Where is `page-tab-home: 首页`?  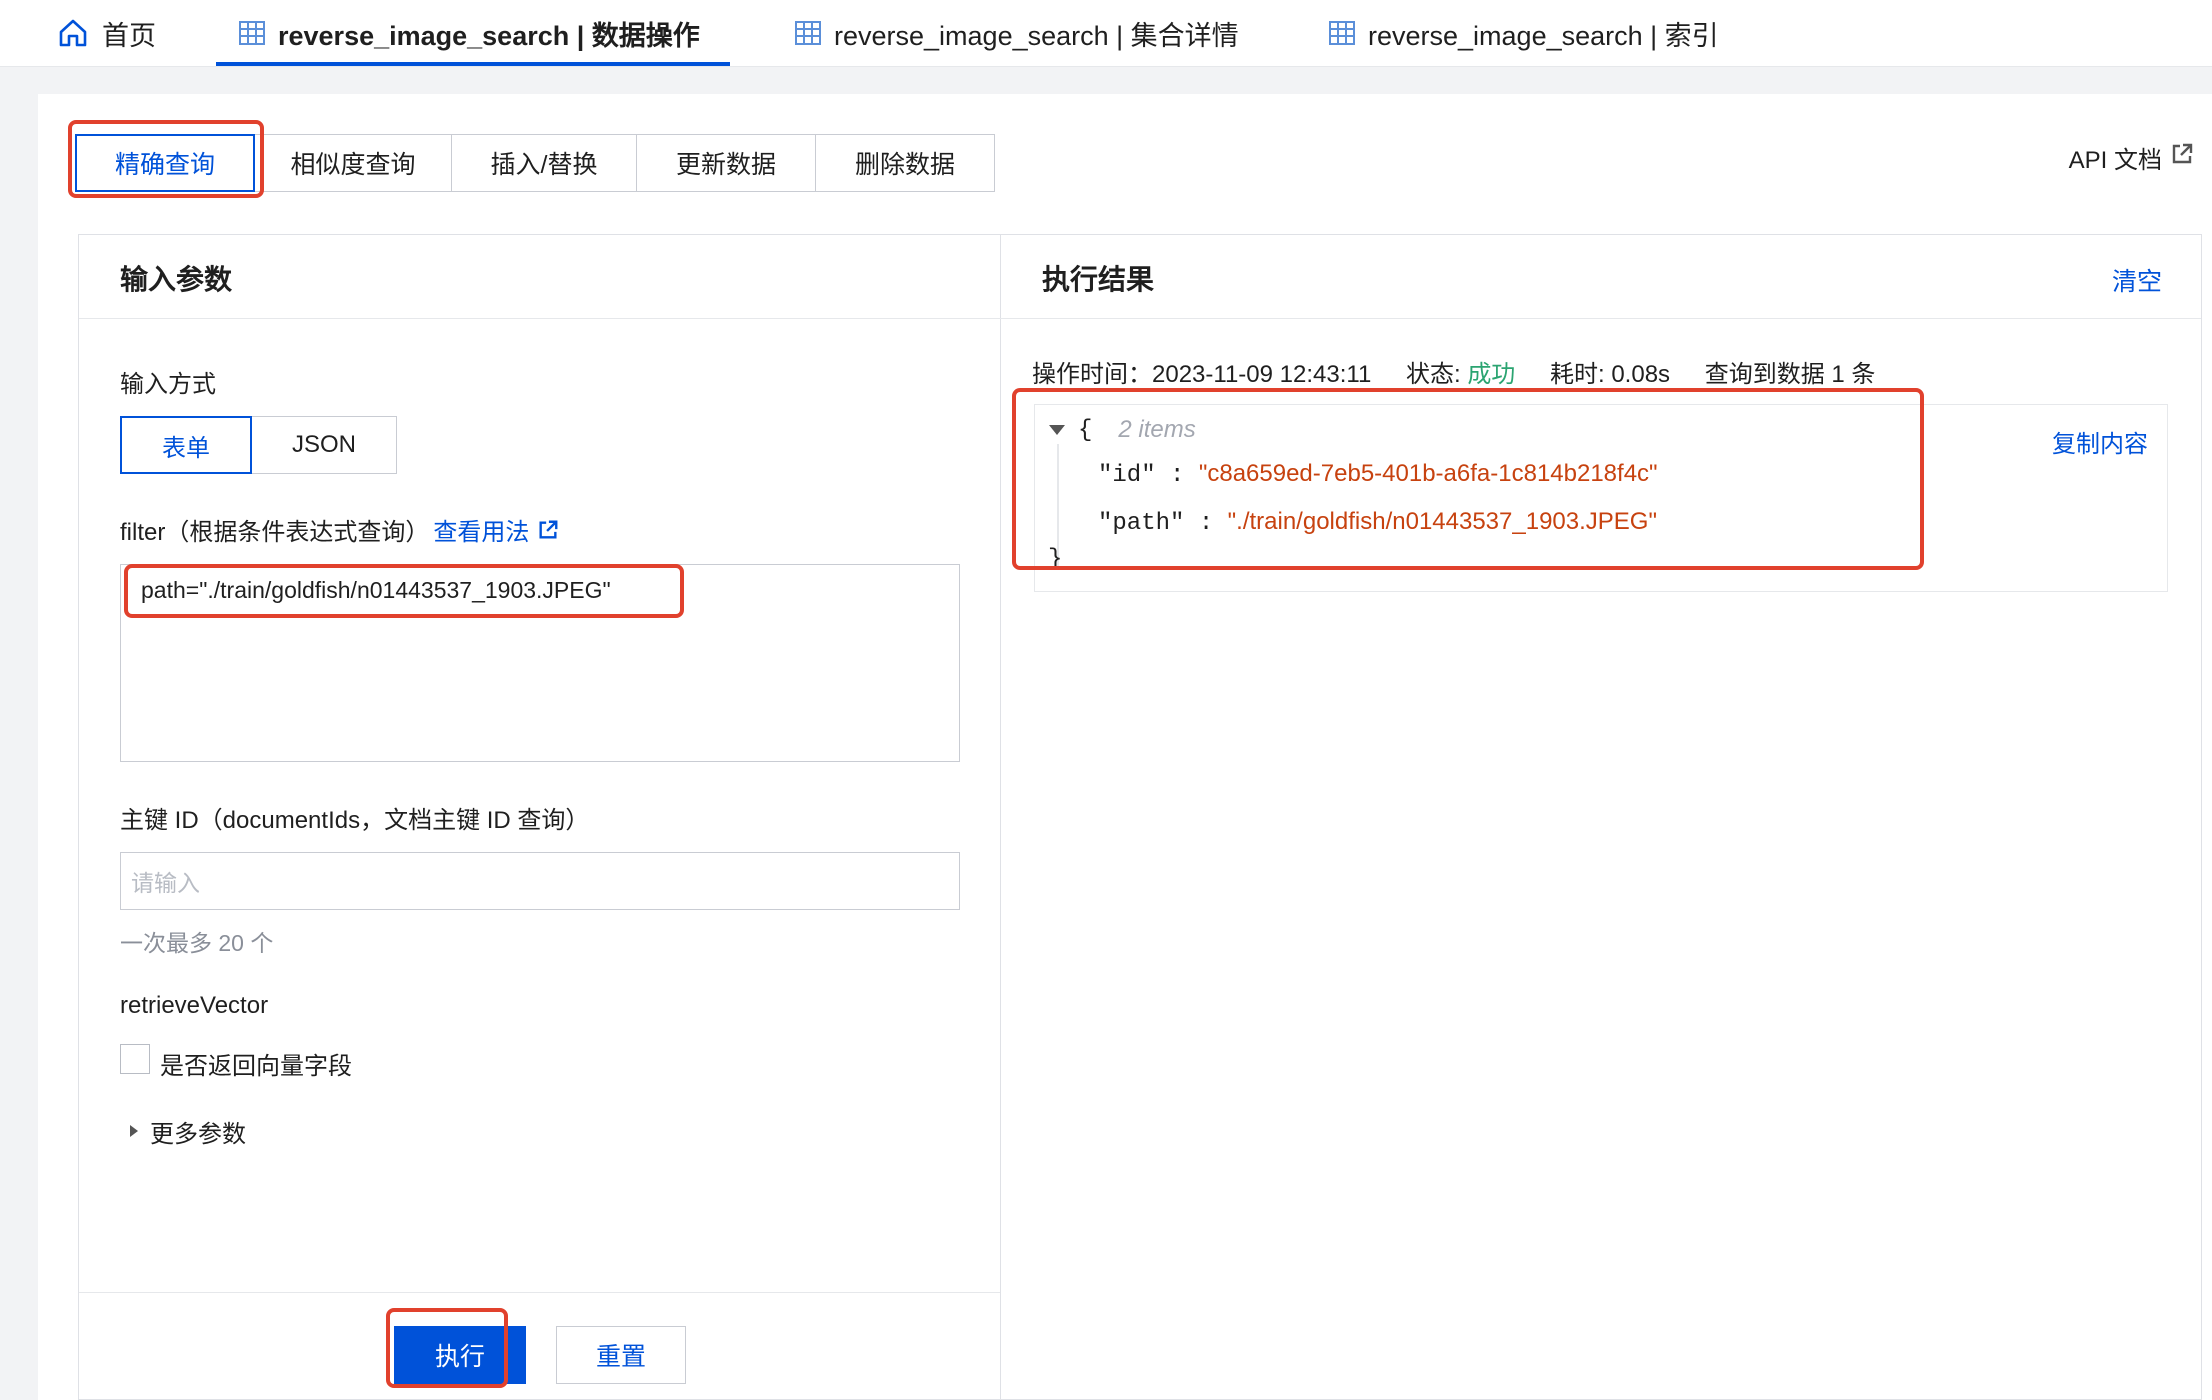 page-tab-home: 首页 is located at coordinates (106, 33).